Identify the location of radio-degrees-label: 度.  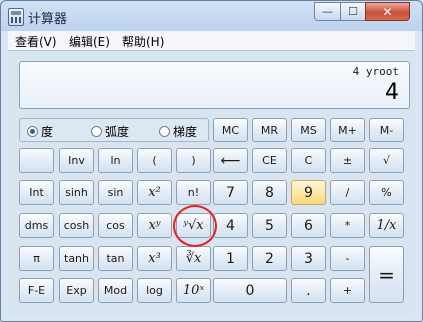
(47, 132).